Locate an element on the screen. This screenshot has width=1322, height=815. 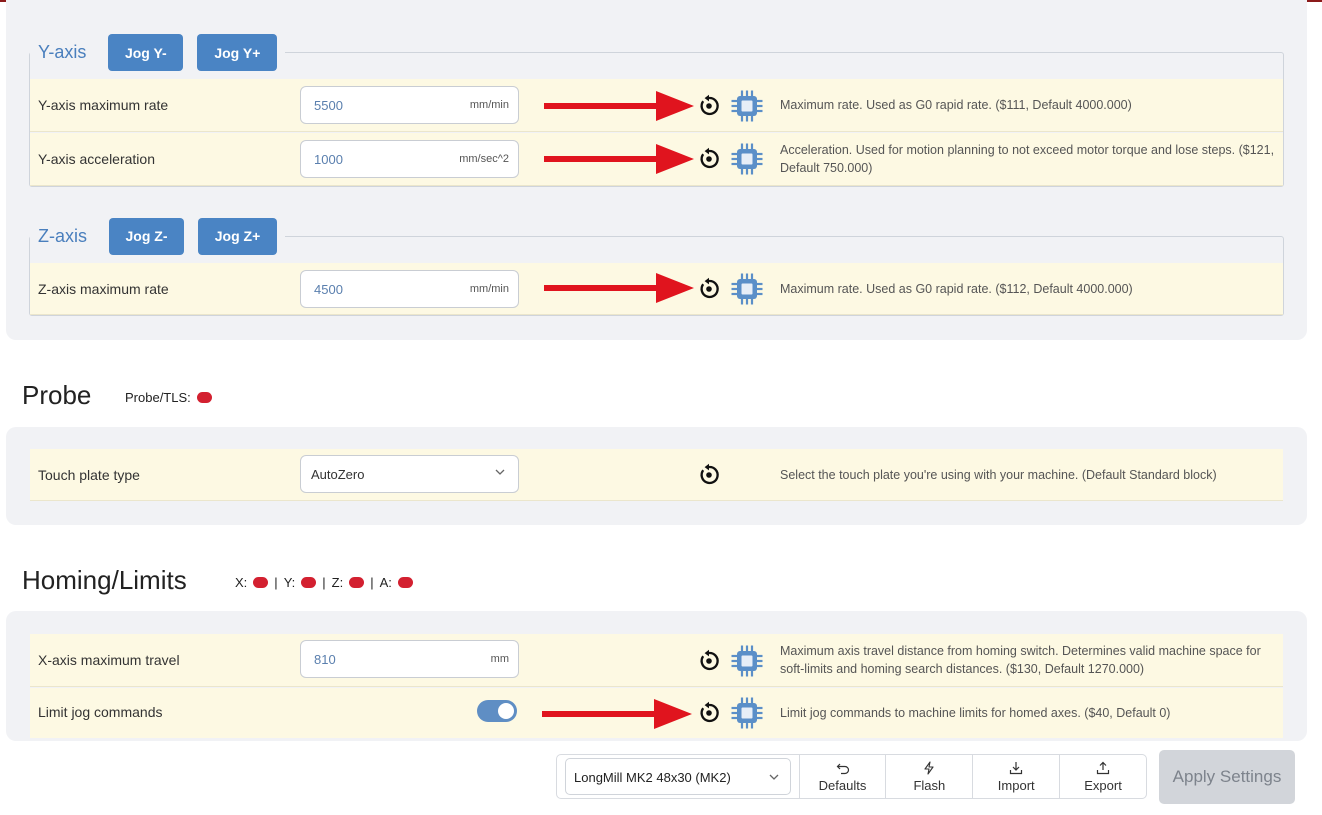
import-label: Import is located at coordinates (1016, 785).